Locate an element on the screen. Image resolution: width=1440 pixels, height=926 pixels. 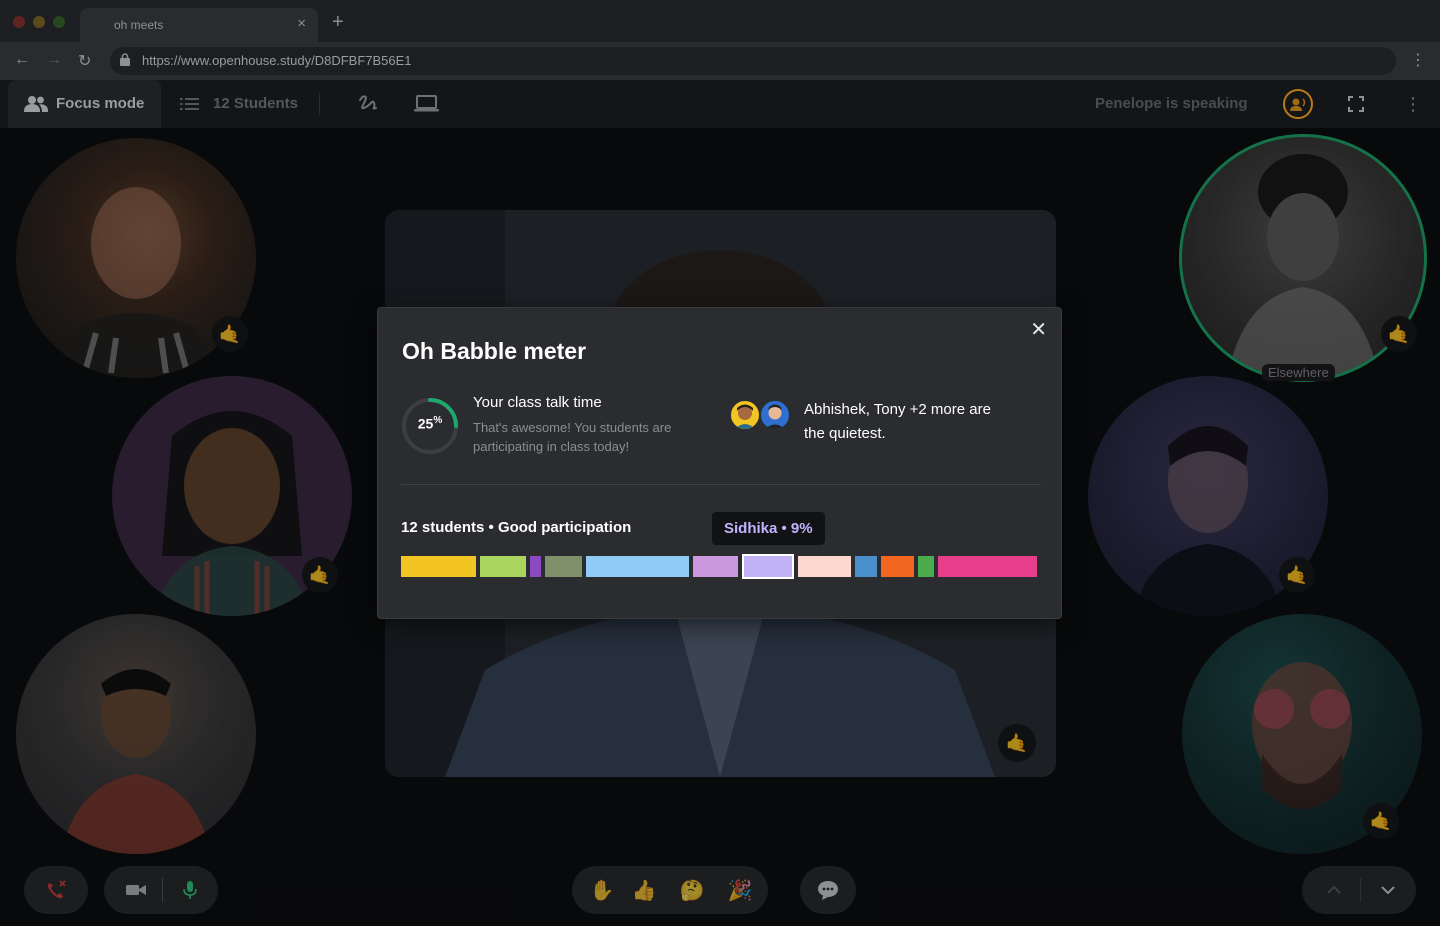
microphone-button is located at coordinates (190, 890).